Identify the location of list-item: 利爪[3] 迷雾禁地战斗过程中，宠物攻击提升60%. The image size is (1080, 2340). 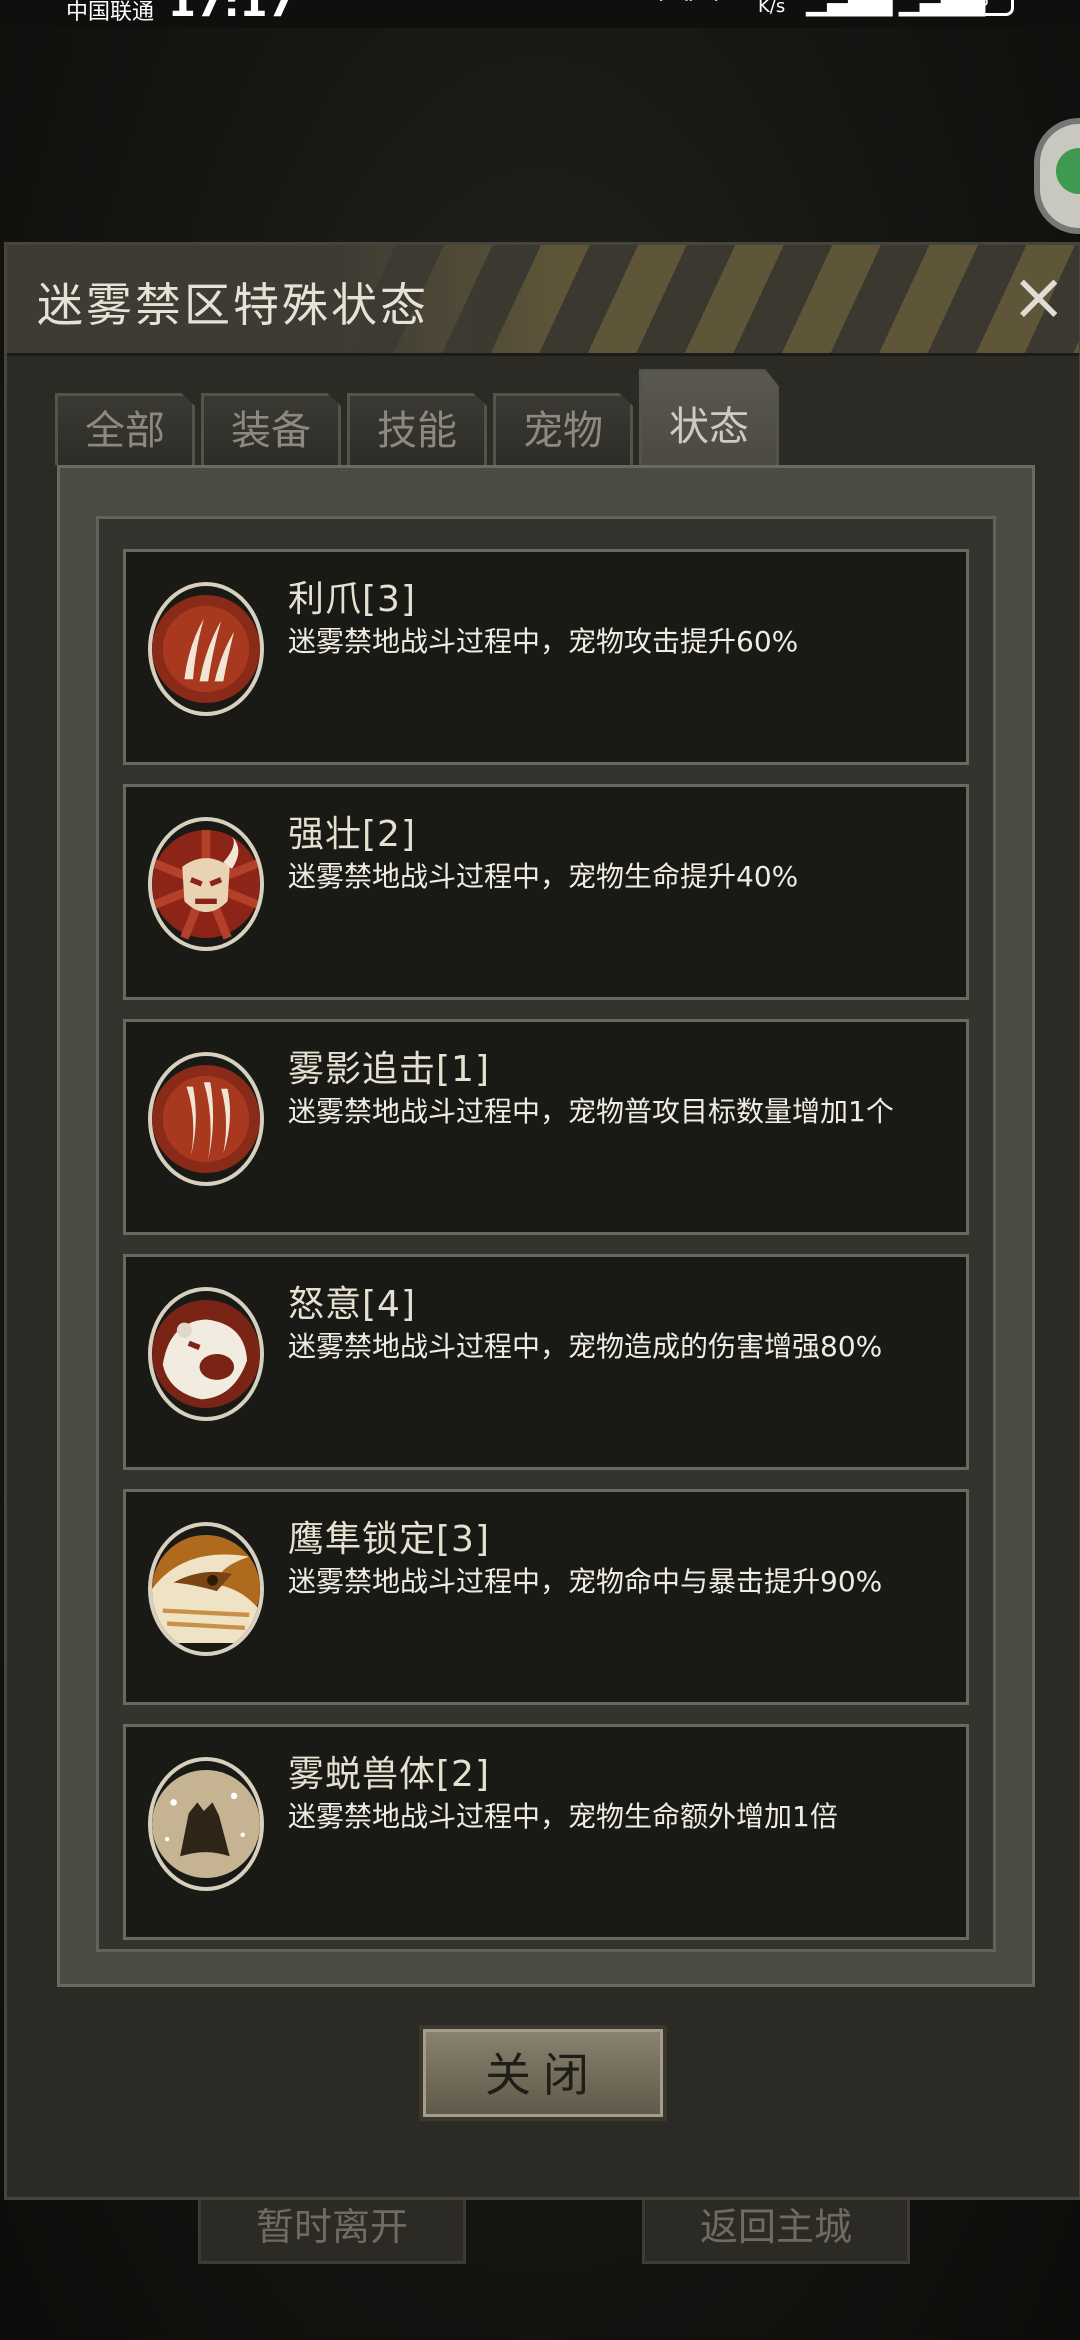
(546, 657).